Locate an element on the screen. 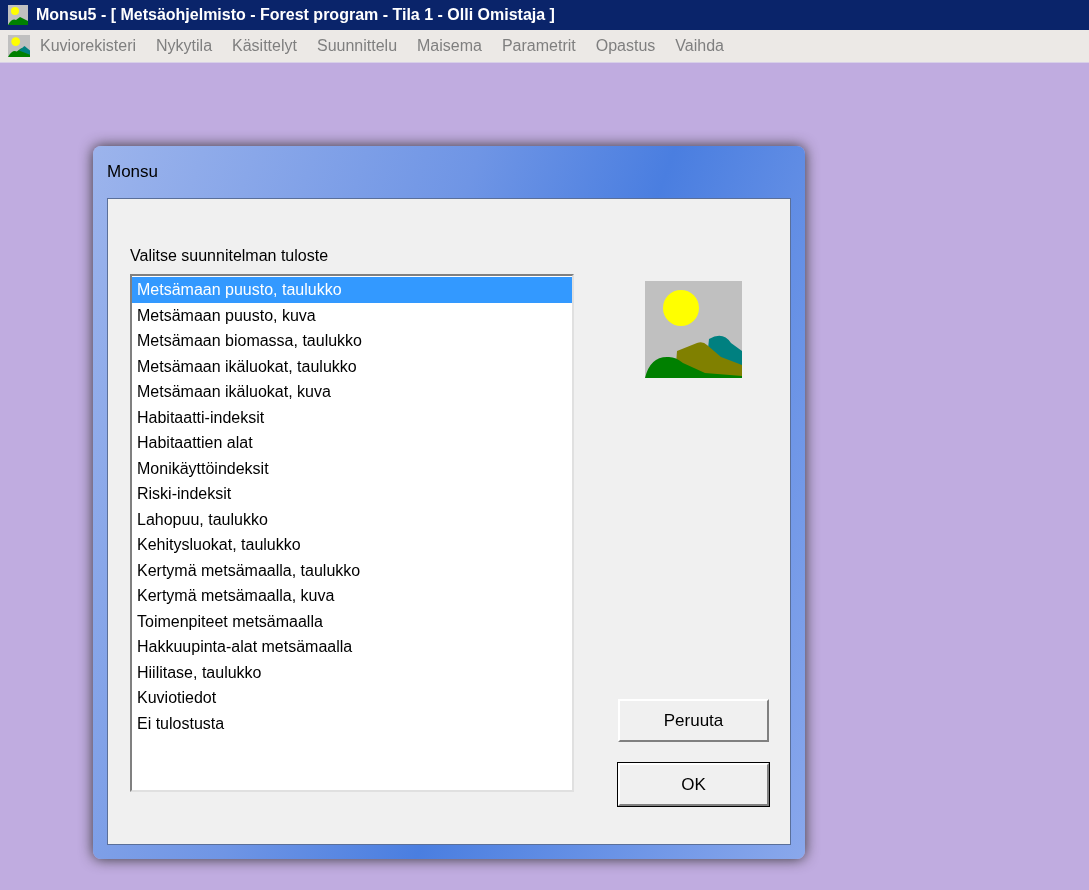  list-item: Kuviotiedot is located at coordinates (352, 698).